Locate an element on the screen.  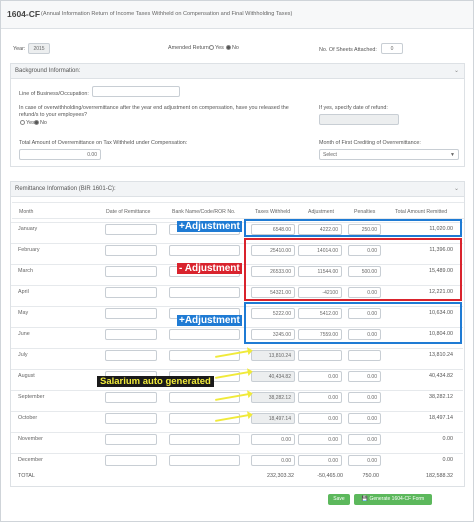
sheets-attached-label: No. Of Sheets Attached: is located at coordinates (348, 50).